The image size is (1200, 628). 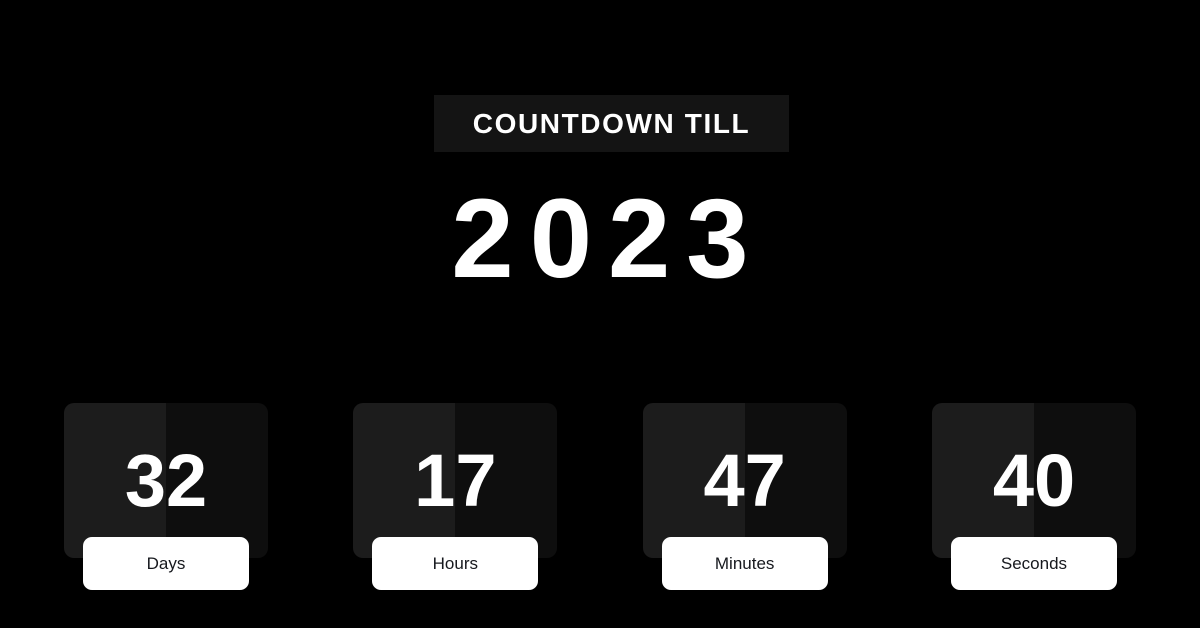 I want to click on countdown-label-box-days: Days, so click(x=166, y=563).